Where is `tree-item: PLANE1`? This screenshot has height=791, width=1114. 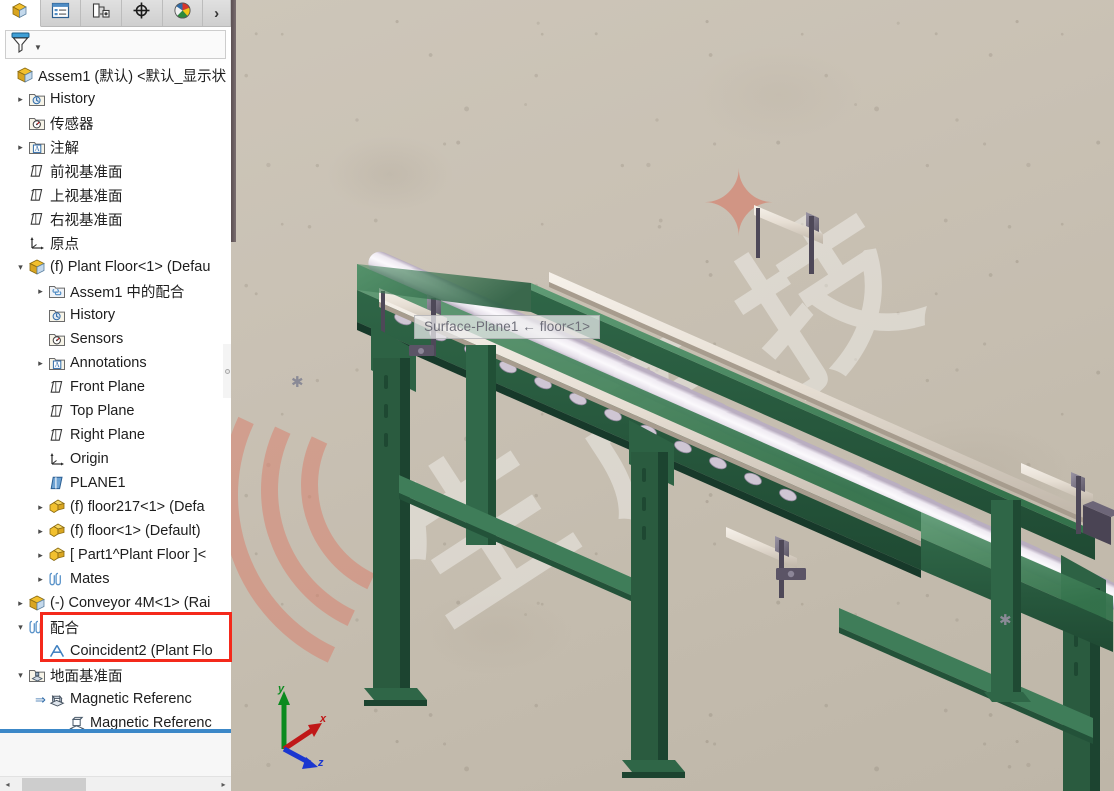 tree-item: PLANE1 is located at coordinates (115, 483).